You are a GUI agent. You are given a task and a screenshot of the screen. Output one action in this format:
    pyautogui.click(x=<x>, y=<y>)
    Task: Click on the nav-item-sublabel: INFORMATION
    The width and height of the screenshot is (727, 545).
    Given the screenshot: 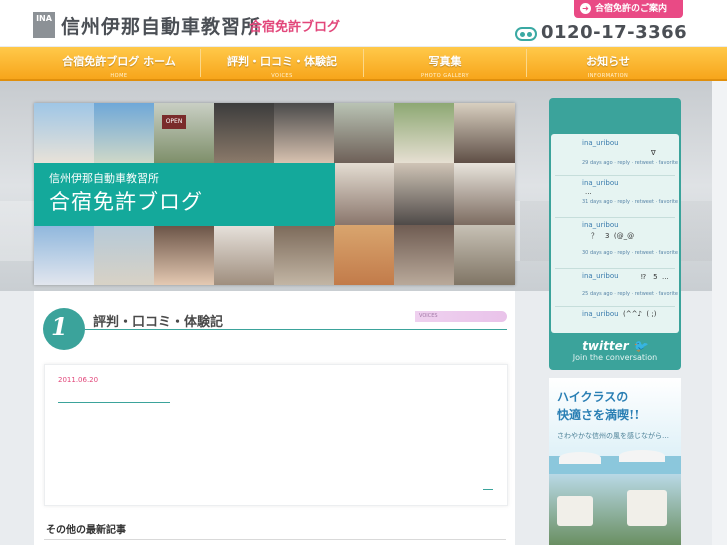 What is the action you would take?
    pyautogui.click(x=608, y=76)
    